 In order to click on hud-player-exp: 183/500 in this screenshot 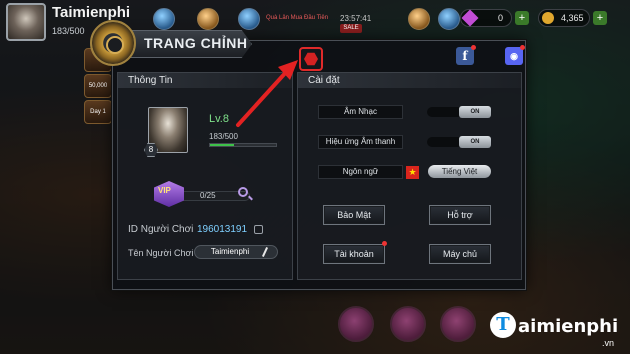, I will do `click(68, 31)`.